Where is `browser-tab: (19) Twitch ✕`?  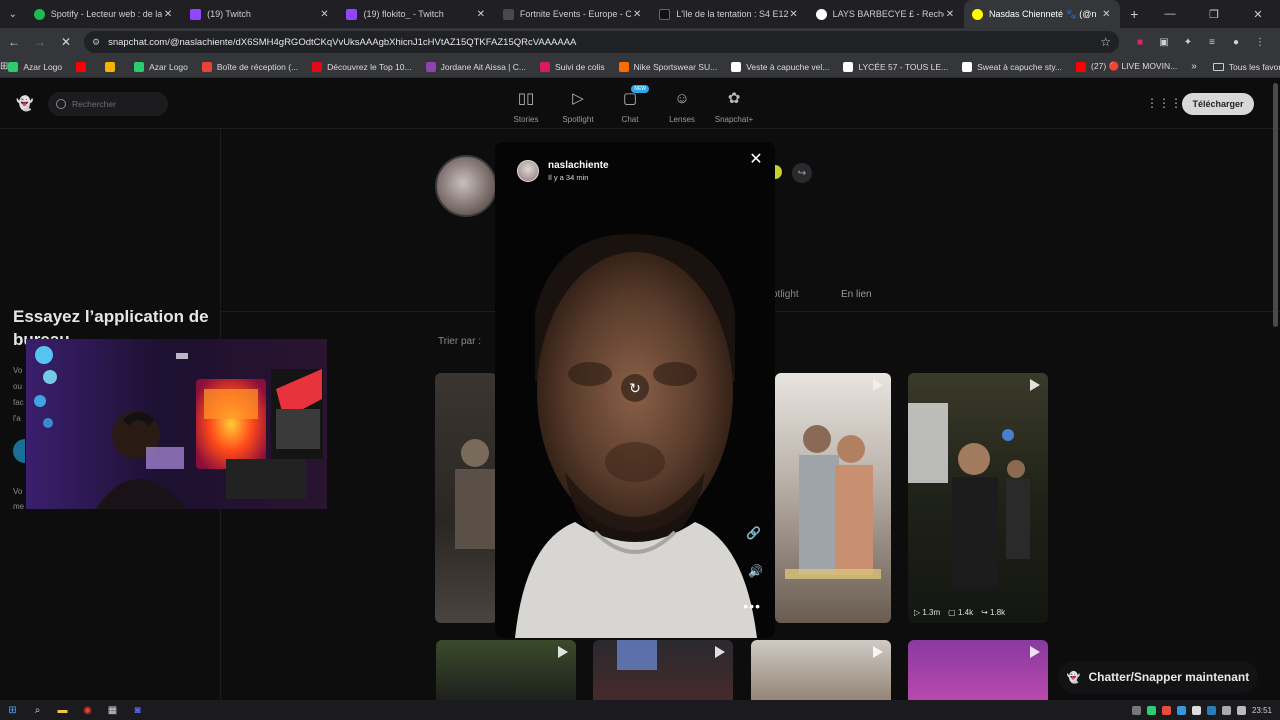
browser-tab: (19) Twitch ✕ is located at coordinates (260, 14).